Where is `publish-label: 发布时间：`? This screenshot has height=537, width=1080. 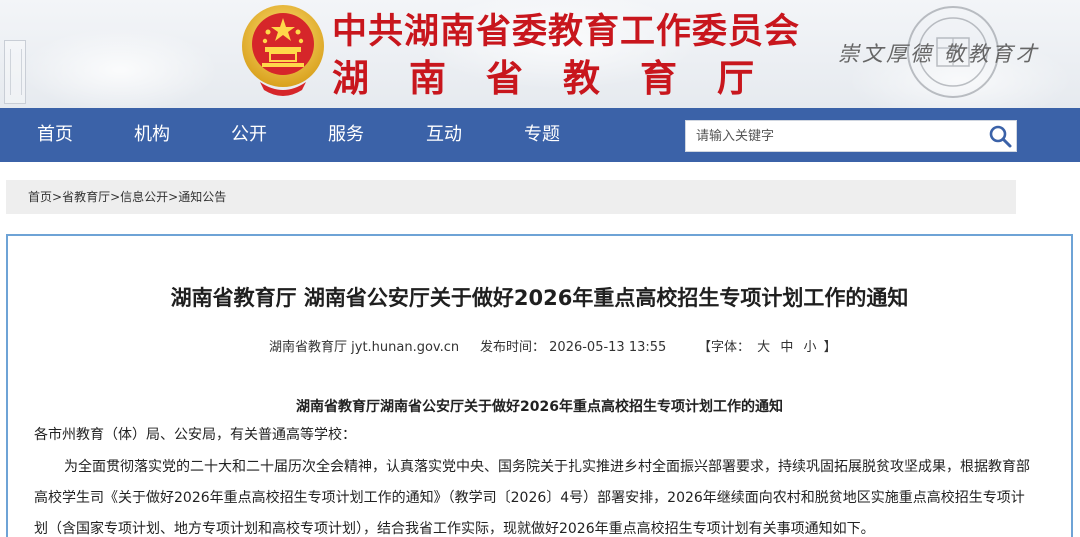
publish-label: 发布时间： is located at coordinates (513, 347).